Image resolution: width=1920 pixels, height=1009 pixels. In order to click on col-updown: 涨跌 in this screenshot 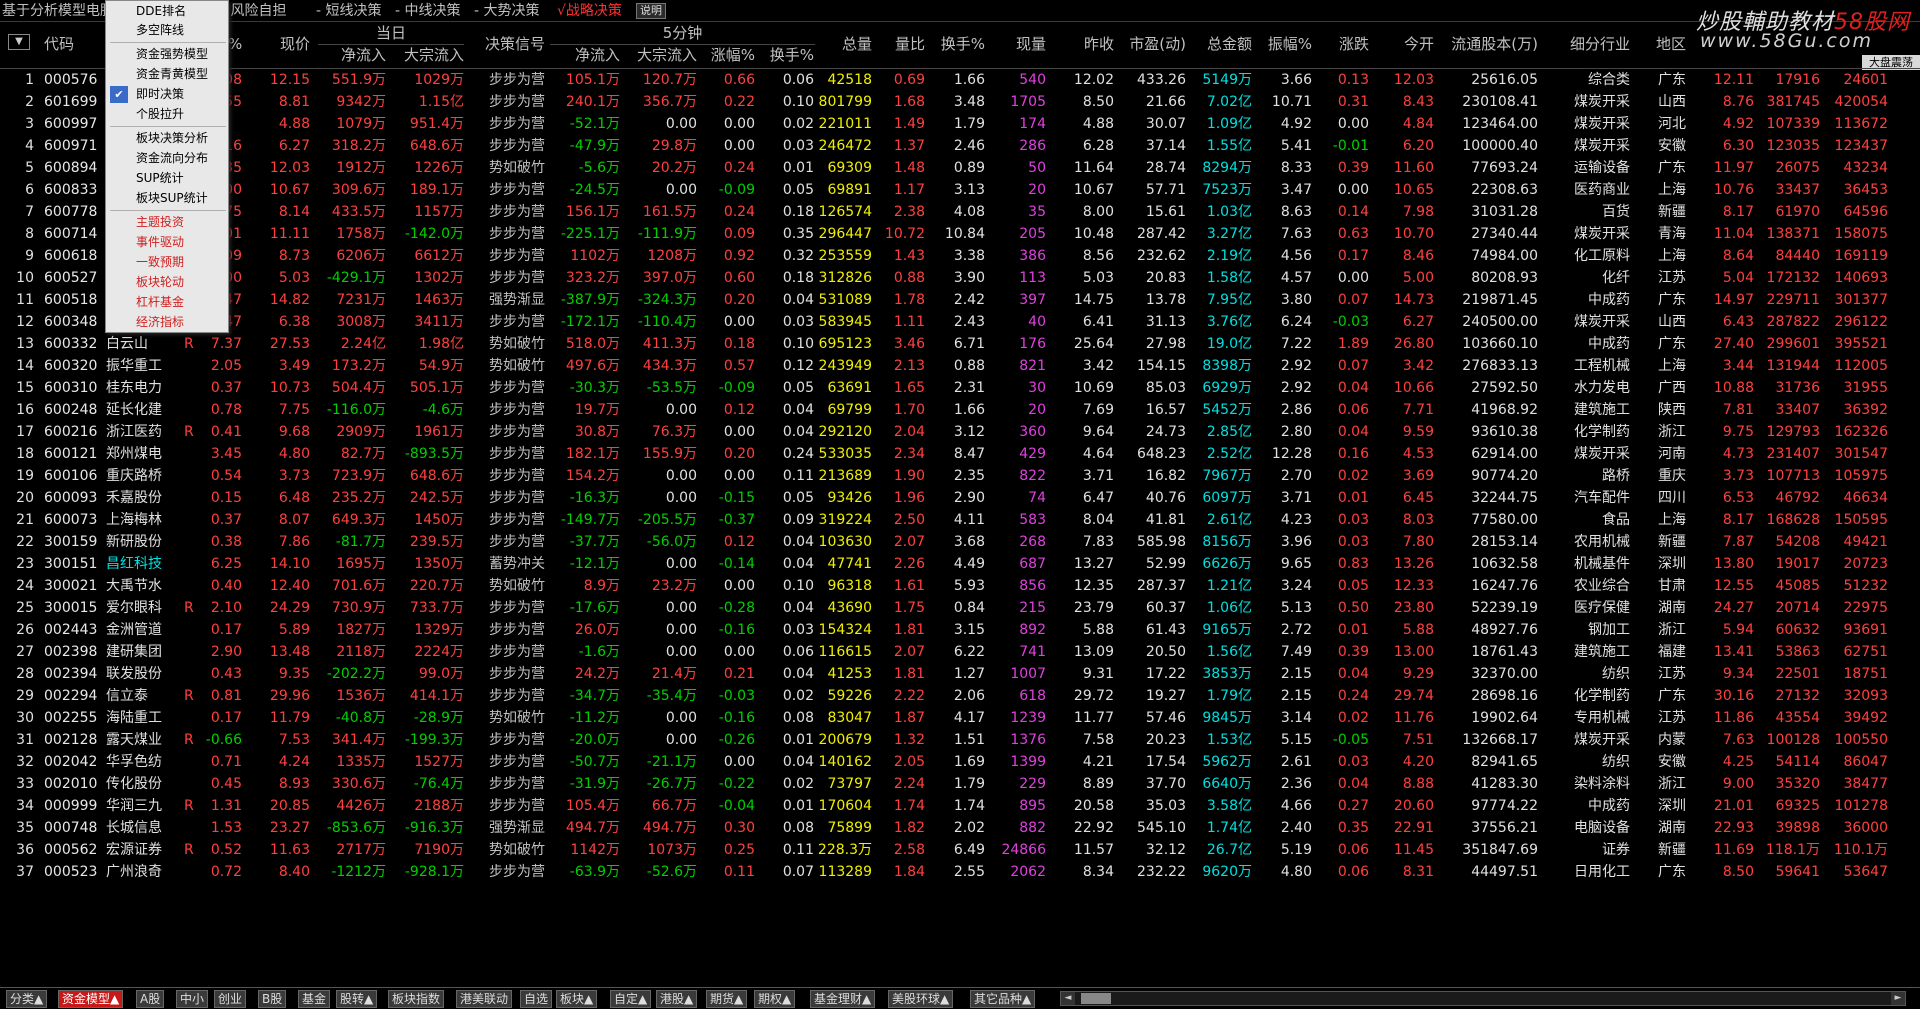, I will do `click(1342, 45)`.